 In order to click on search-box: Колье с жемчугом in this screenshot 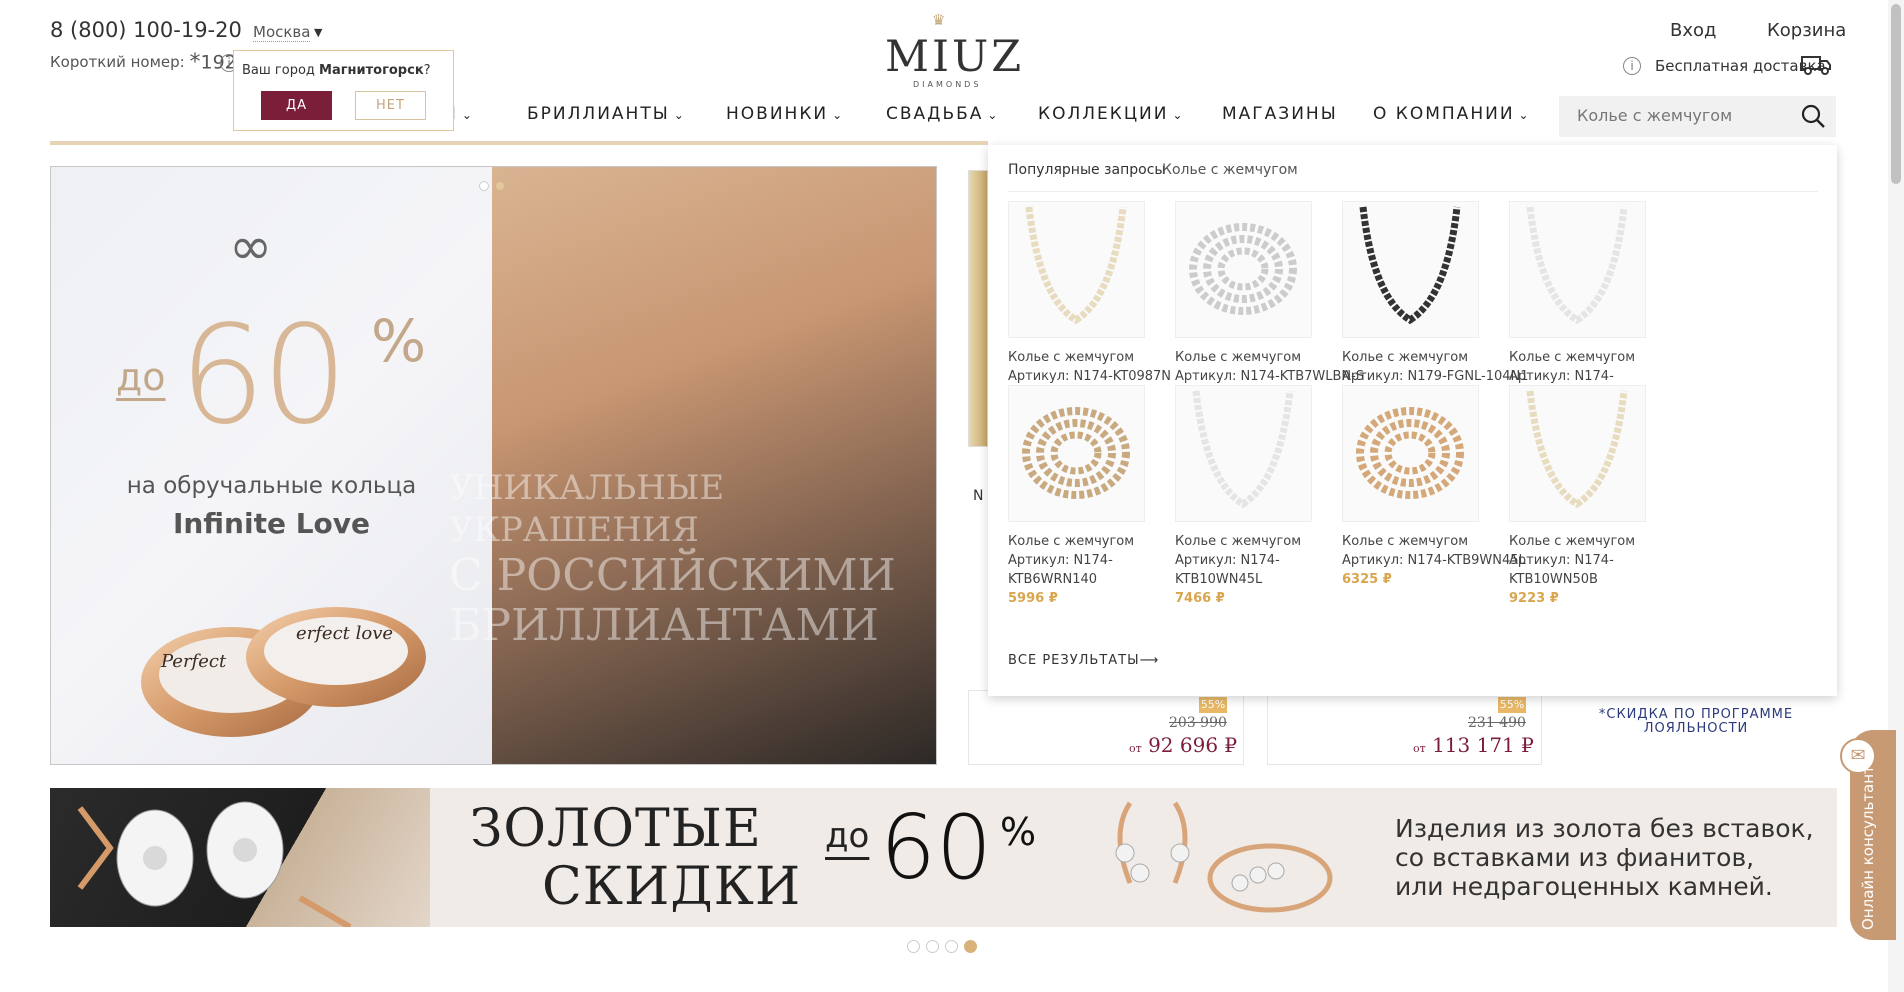, I will do `click(1697, 116)`.